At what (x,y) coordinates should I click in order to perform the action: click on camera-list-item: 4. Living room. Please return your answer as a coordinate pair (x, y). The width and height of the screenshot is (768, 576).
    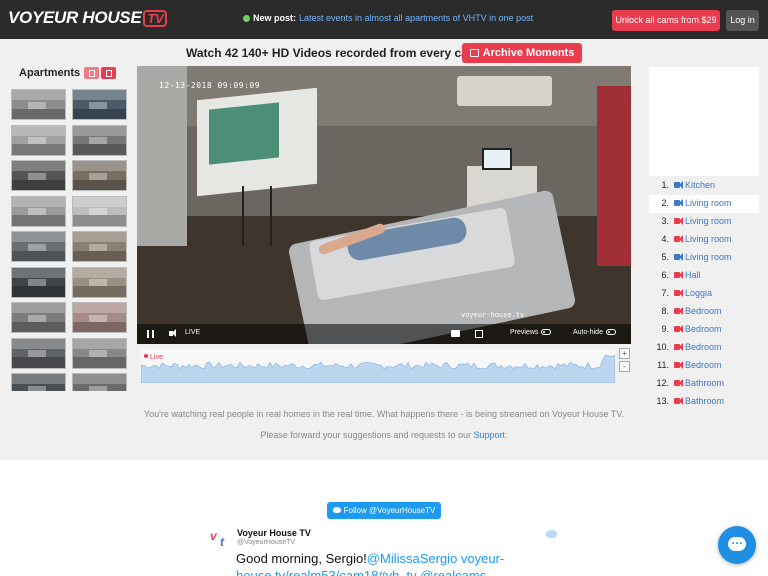
    Looking at the image, I should click on (704, 240).